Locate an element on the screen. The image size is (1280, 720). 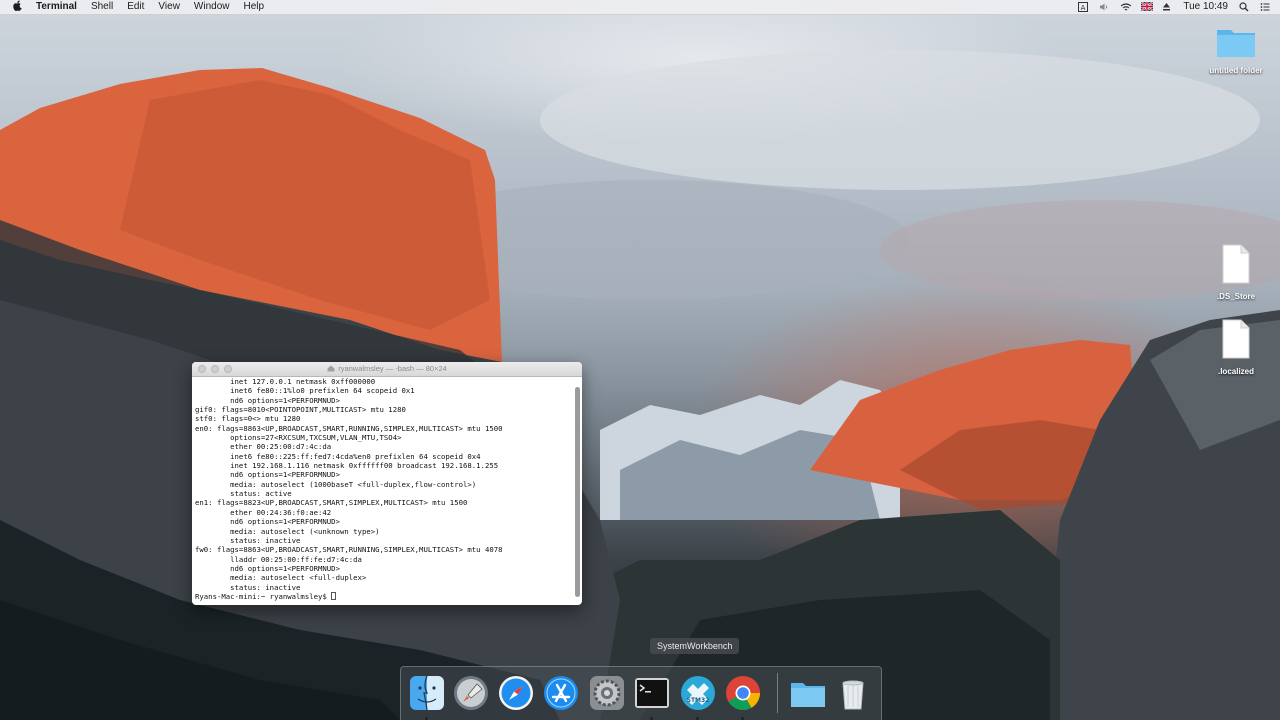
volume-icon is located at coordinates (1104, 7).